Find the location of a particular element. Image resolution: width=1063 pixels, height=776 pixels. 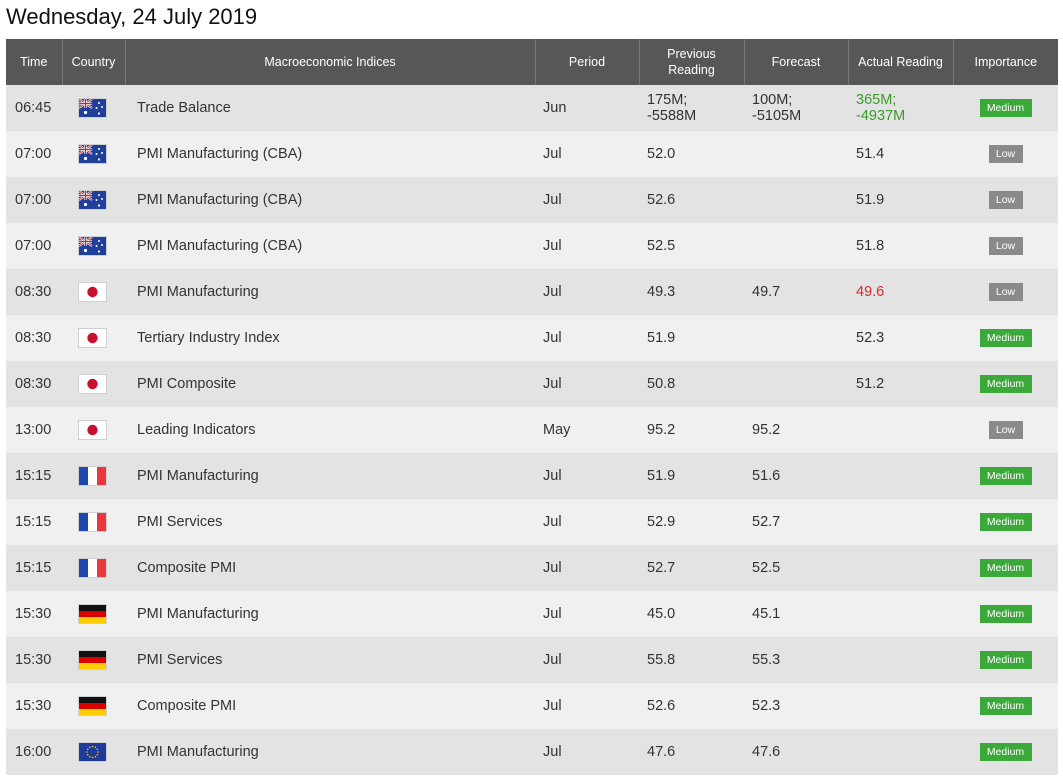

table-row: 16:00 PMI Manufacturing Jul 47.6 47.6 Medium is located at coordinates (532, 752).